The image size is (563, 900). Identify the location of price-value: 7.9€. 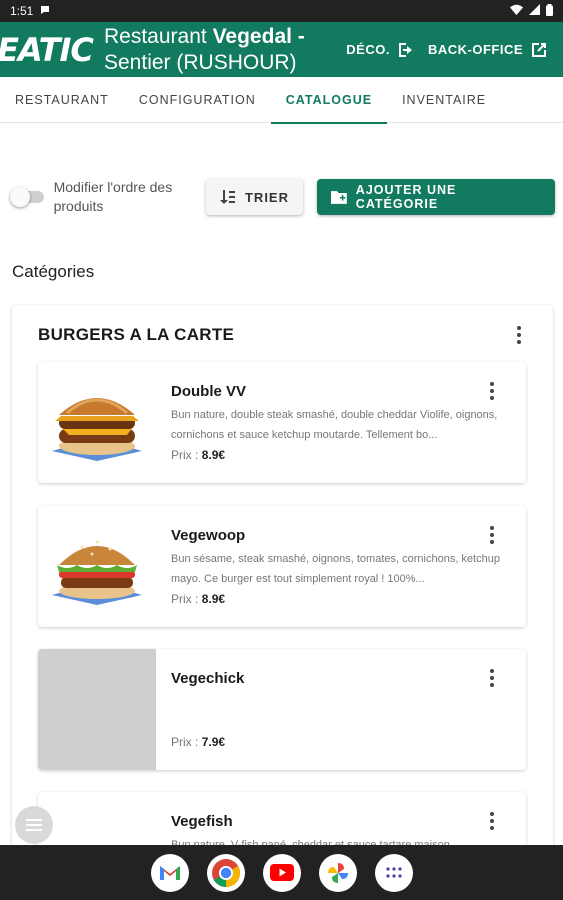
(213, 742).